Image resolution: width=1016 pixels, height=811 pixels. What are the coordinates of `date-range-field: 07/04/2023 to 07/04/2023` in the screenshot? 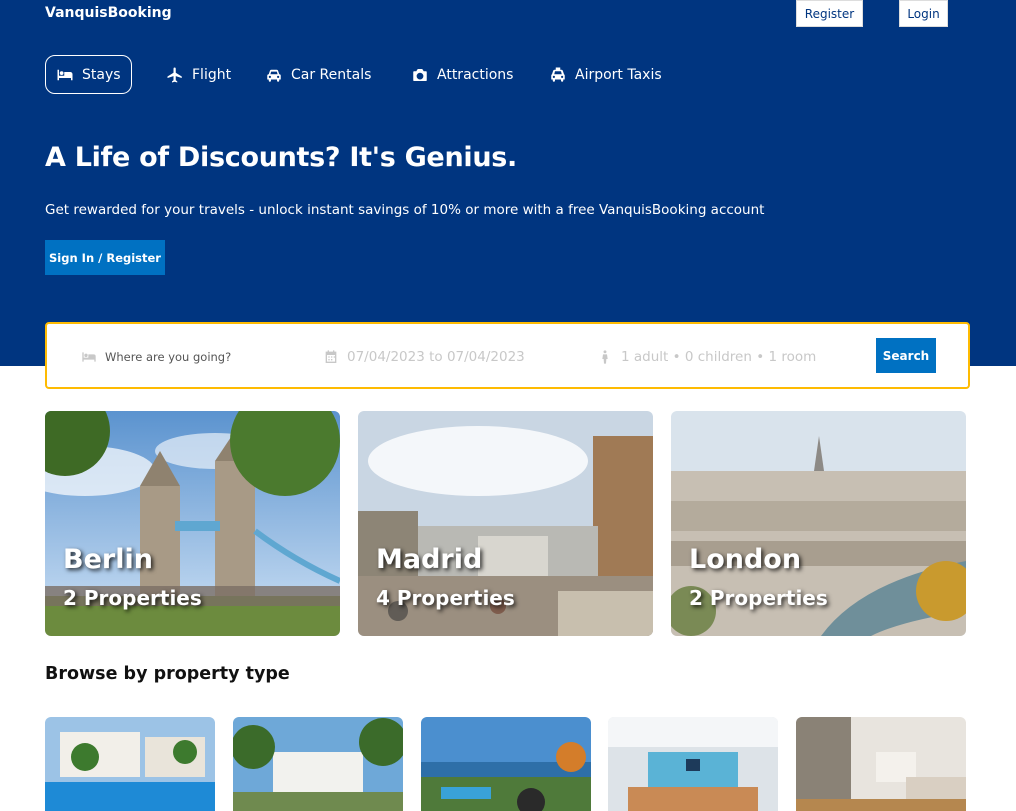 It's located at (424, 357).